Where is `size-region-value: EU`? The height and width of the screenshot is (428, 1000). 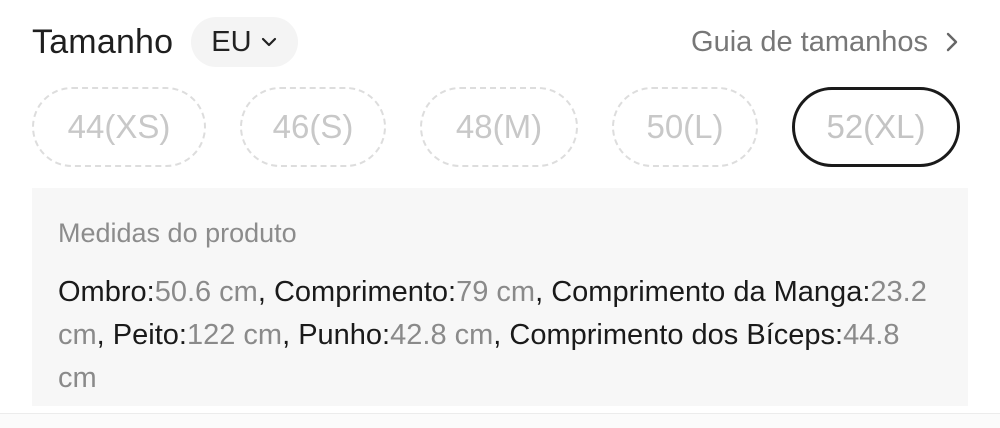 size-region-value: EU is located at coordinates (231, 41).